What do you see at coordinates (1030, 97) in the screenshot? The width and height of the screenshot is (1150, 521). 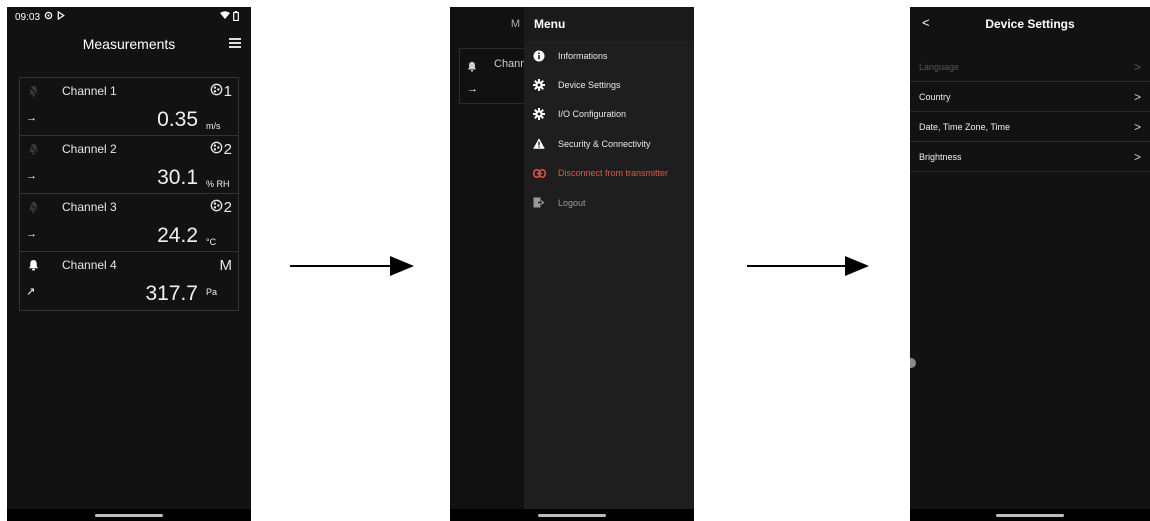 I see `setting-country: Country >` at bounding box center [1030, 97].